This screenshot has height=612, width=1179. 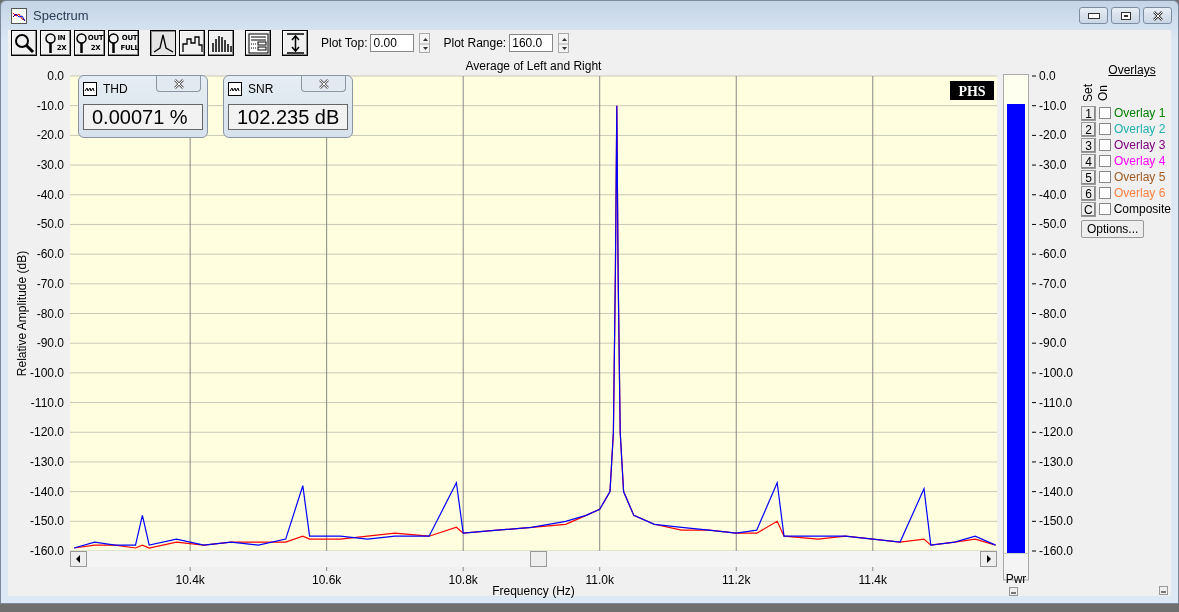 I want to click on tick-label: -120.0, so click(x=46, y=432).